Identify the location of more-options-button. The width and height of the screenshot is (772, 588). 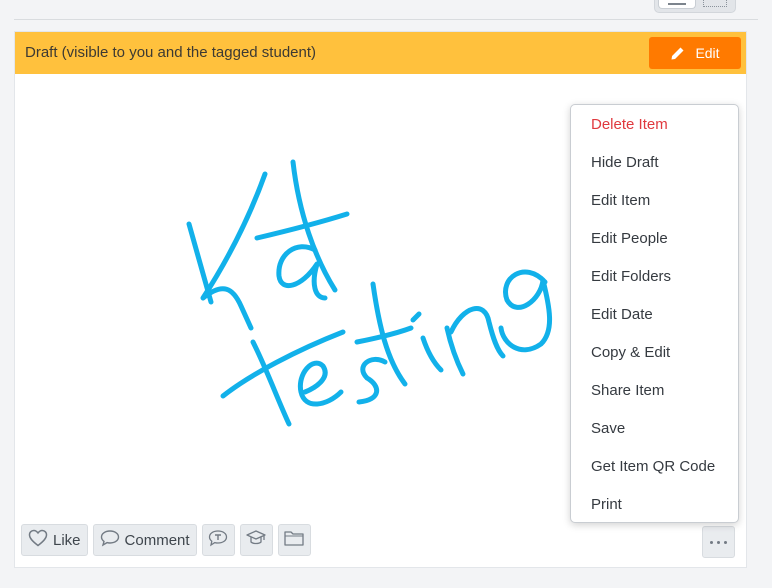
(718, 542).